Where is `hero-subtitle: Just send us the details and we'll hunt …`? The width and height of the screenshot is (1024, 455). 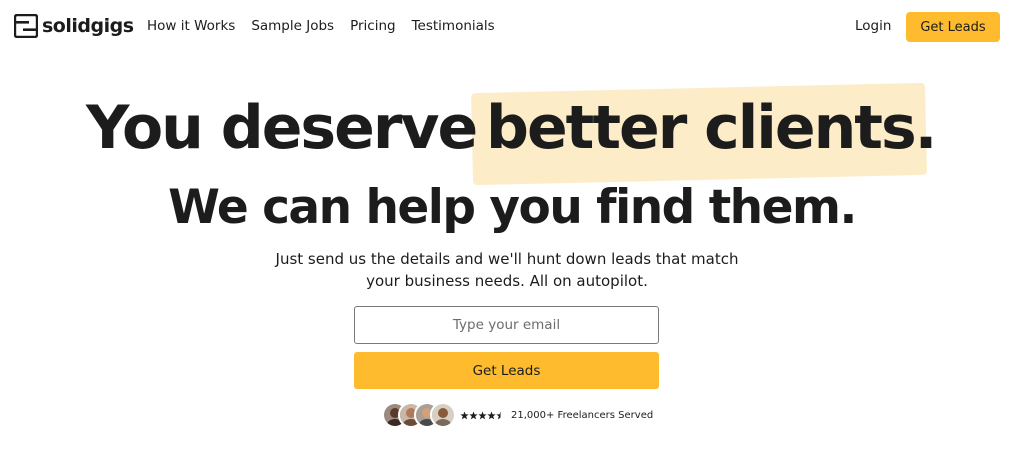 hero-subtitle: Just send us the details and we'll hunt … is located at coordinates (507, 270).